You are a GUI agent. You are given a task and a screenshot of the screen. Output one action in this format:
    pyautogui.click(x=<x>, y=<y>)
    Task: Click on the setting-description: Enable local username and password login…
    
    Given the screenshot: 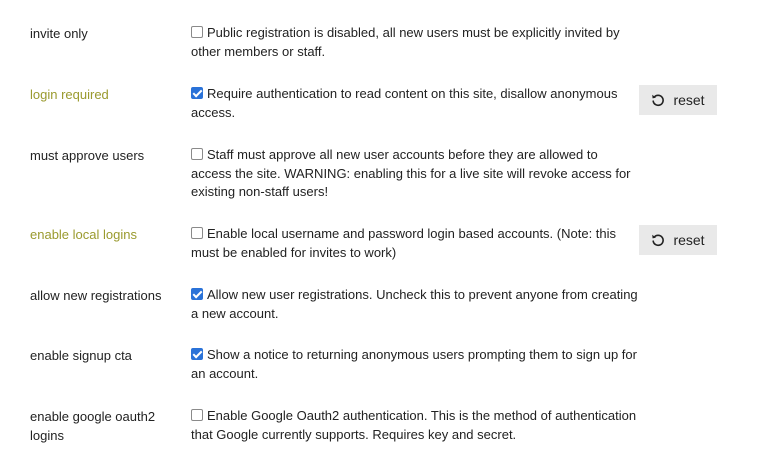 What is the action you would take?
    pyautogui.click(x=404, y=243)
    